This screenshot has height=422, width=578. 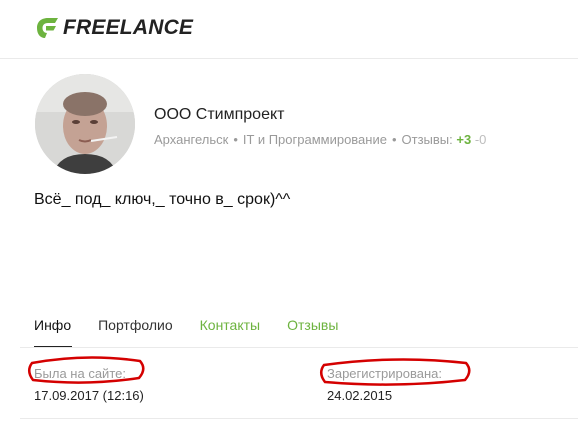 I want to click on registered-value: 24.02.2015, so click(x=360, y=395).